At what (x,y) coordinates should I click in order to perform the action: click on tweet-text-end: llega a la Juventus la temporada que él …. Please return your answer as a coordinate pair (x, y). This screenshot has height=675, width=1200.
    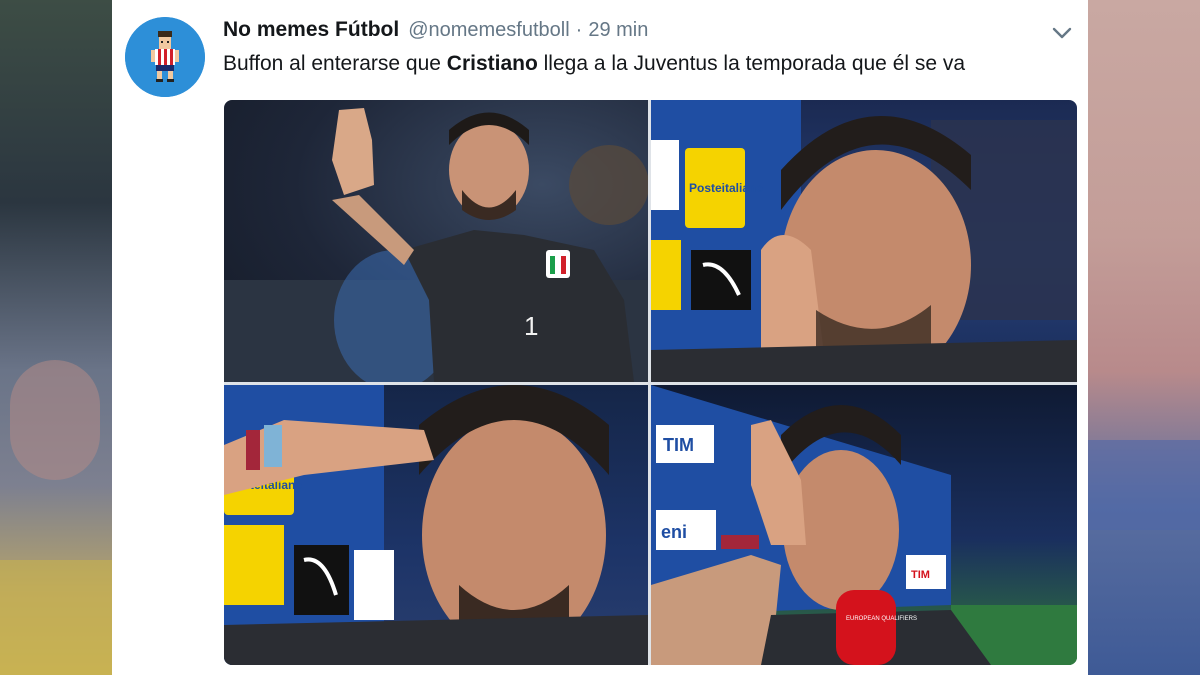
    Looking at the image, I should click on (751, 63).